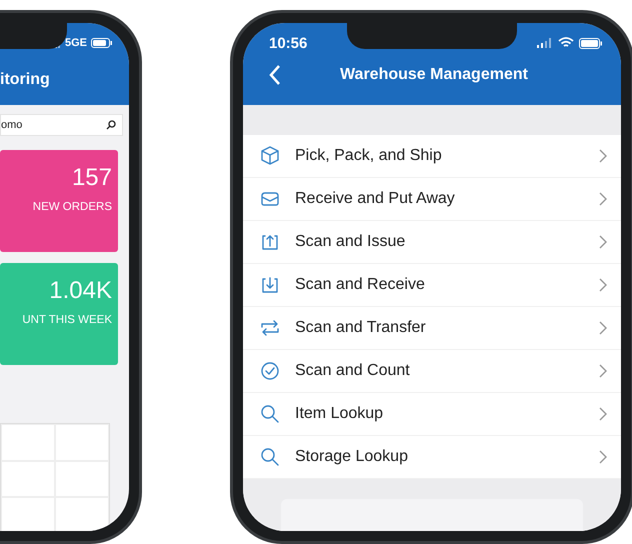  I want to click on menu-item-label: Scan and Transfer, so click(361, 328).